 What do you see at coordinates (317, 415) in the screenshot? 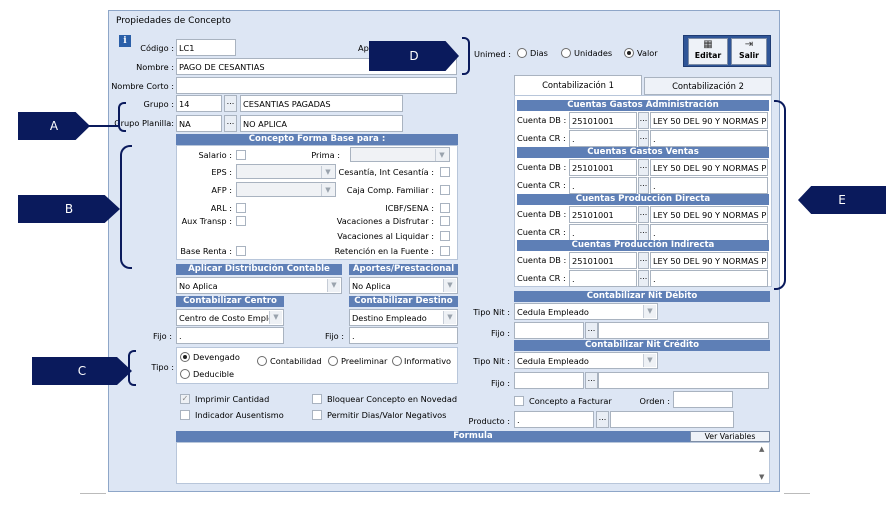
I see `permitir-checkbox` at bounding box center [317, 415].